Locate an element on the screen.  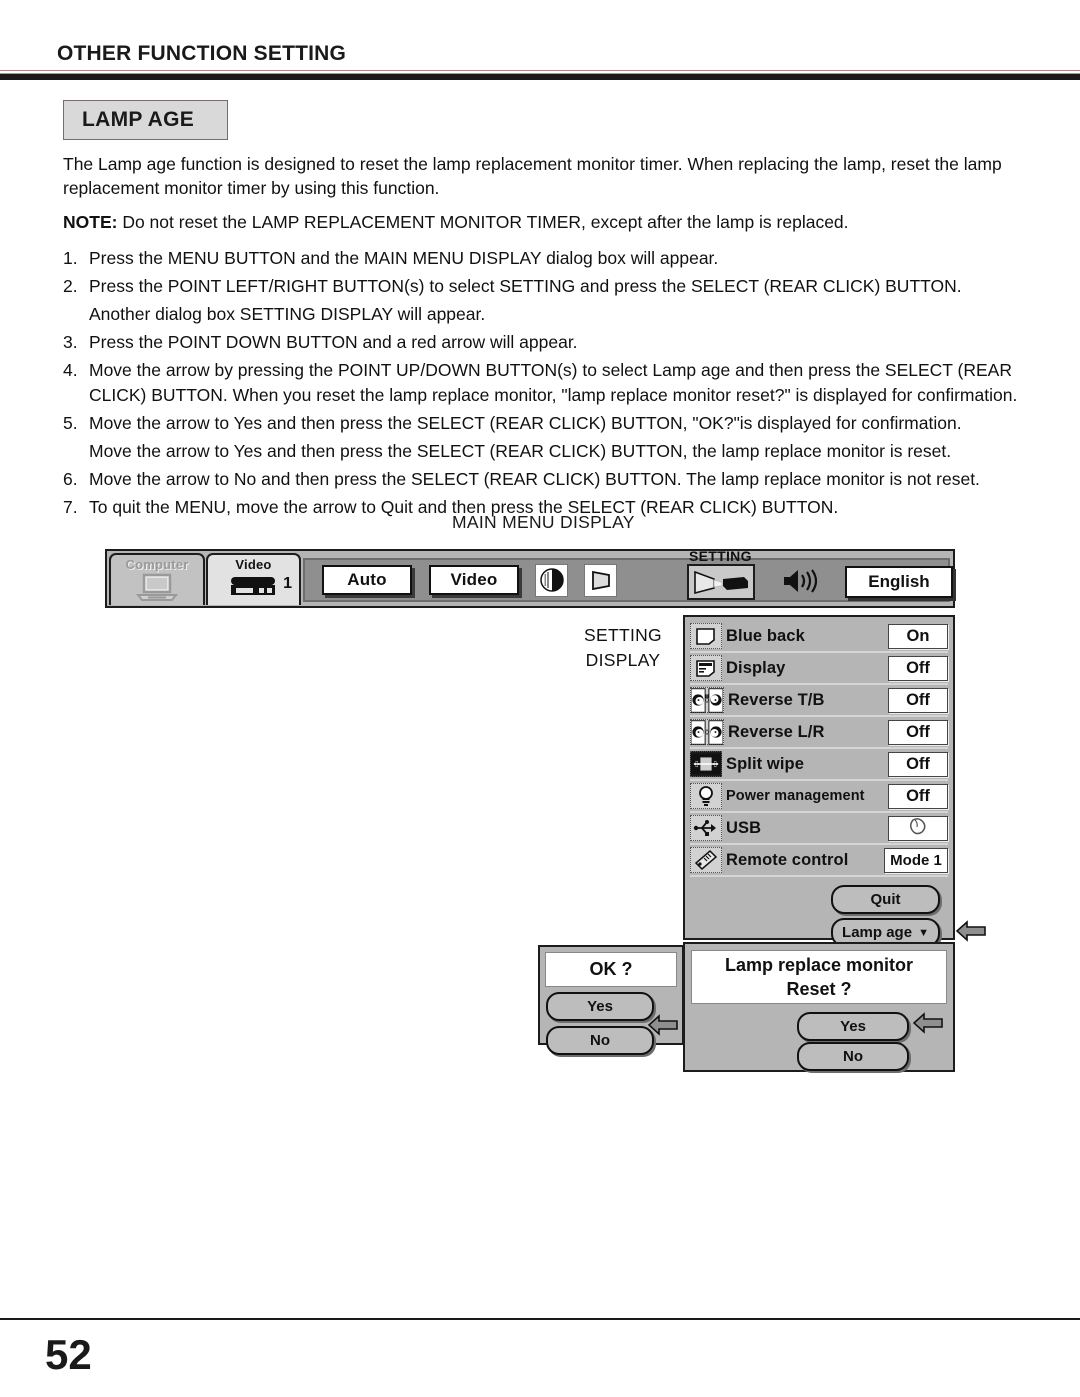
ok-dialog-no-button: No is located at coordinates (600, 1040).